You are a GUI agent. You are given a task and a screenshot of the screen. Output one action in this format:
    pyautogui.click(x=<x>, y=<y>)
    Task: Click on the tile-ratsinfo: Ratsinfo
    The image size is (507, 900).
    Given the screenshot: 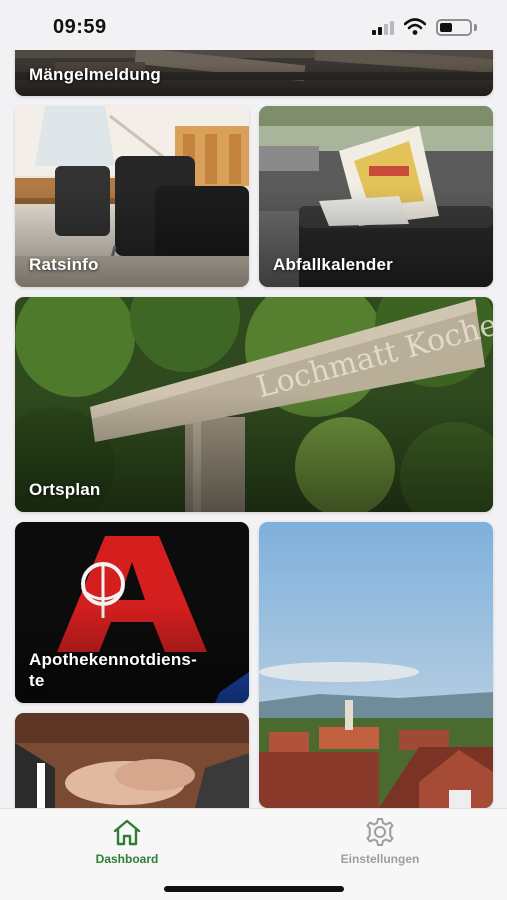 What is the action you would take?
    pyautogui.click(x=132, y=196)
    